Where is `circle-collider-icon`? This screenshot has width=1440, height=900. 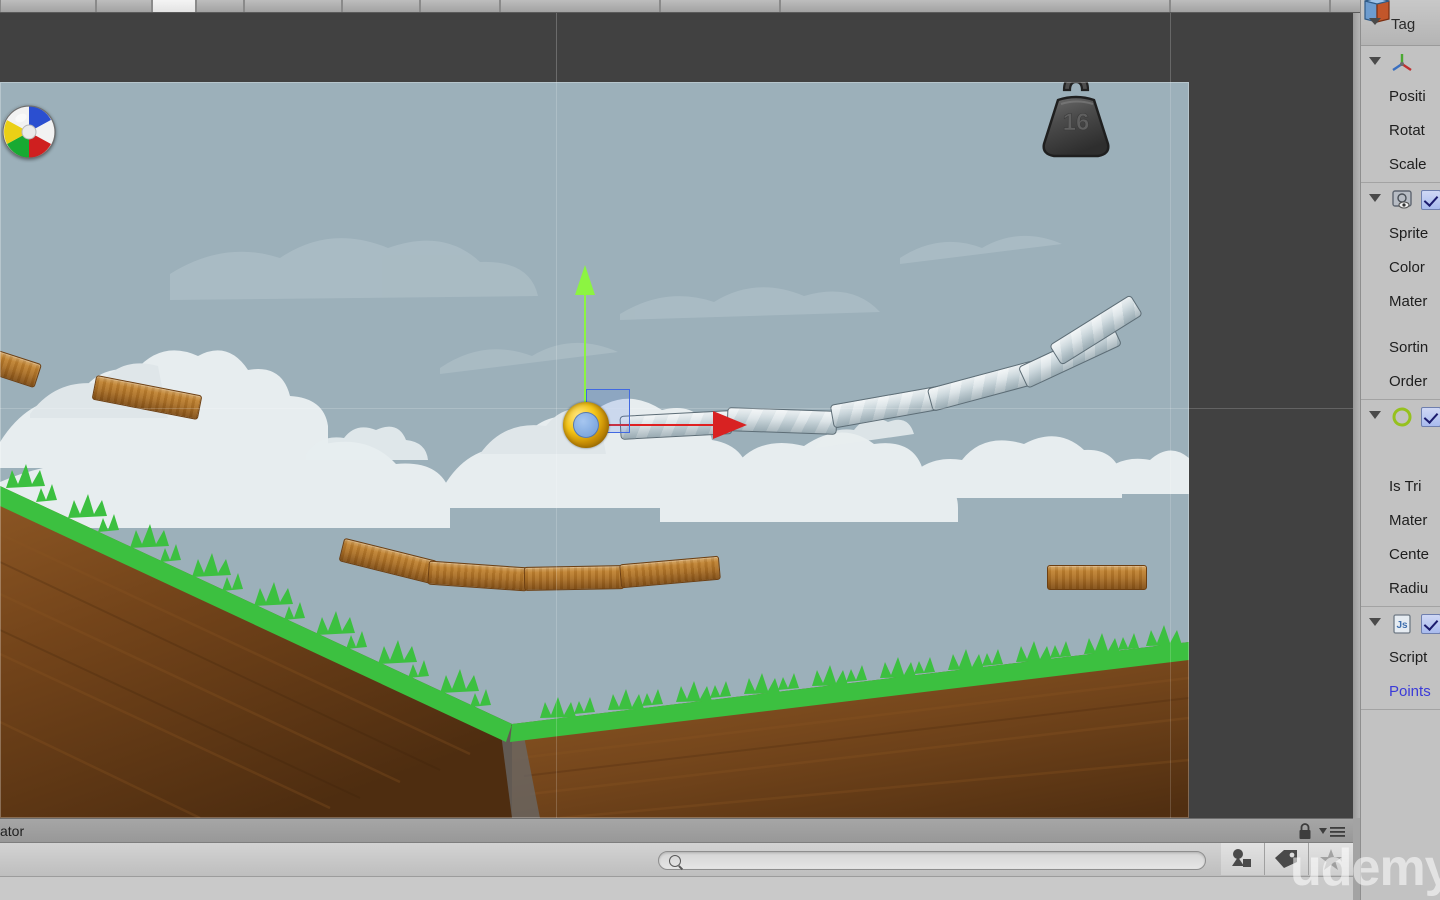 circle-collider-icon is located at coordinates (1402, 417).